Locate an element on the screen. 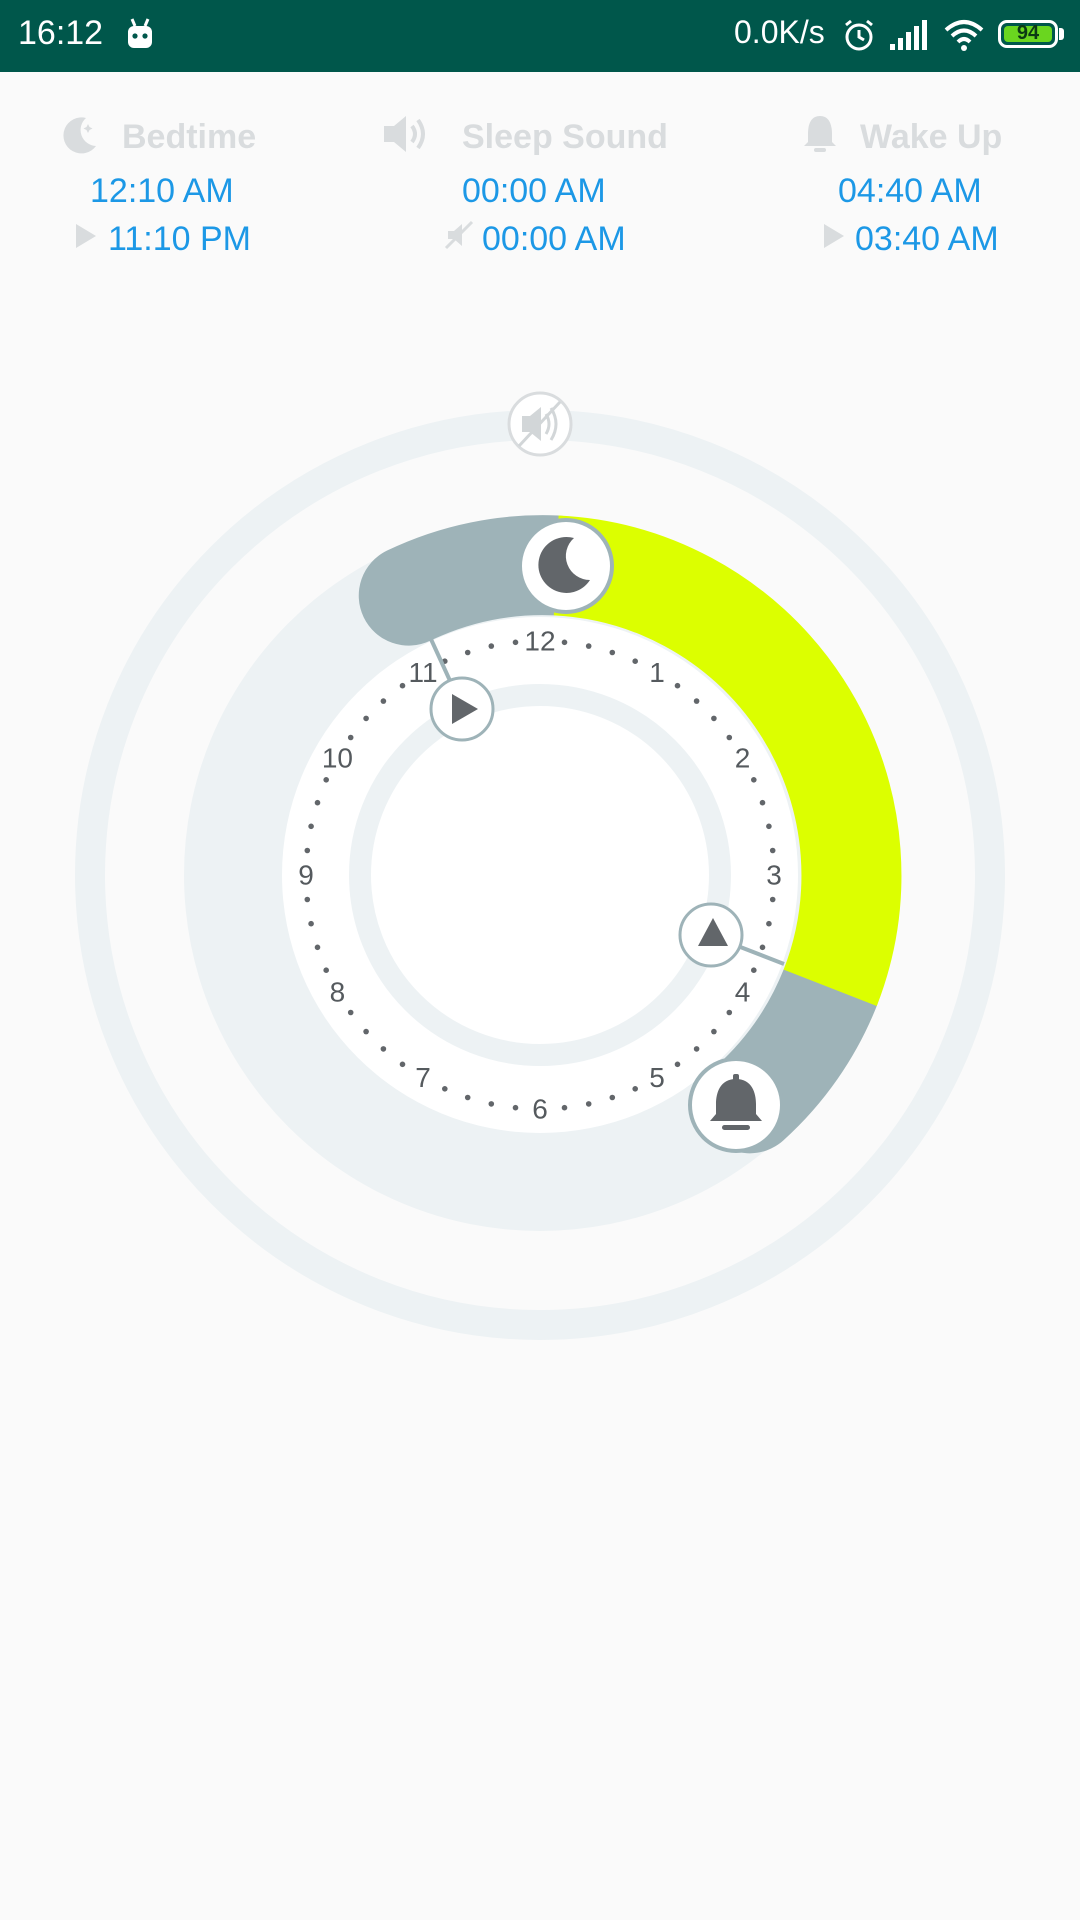 The height and width of the screenshot is (1920, 1080). wake-up-label: Wake Up is located at coordinates (931, 137).